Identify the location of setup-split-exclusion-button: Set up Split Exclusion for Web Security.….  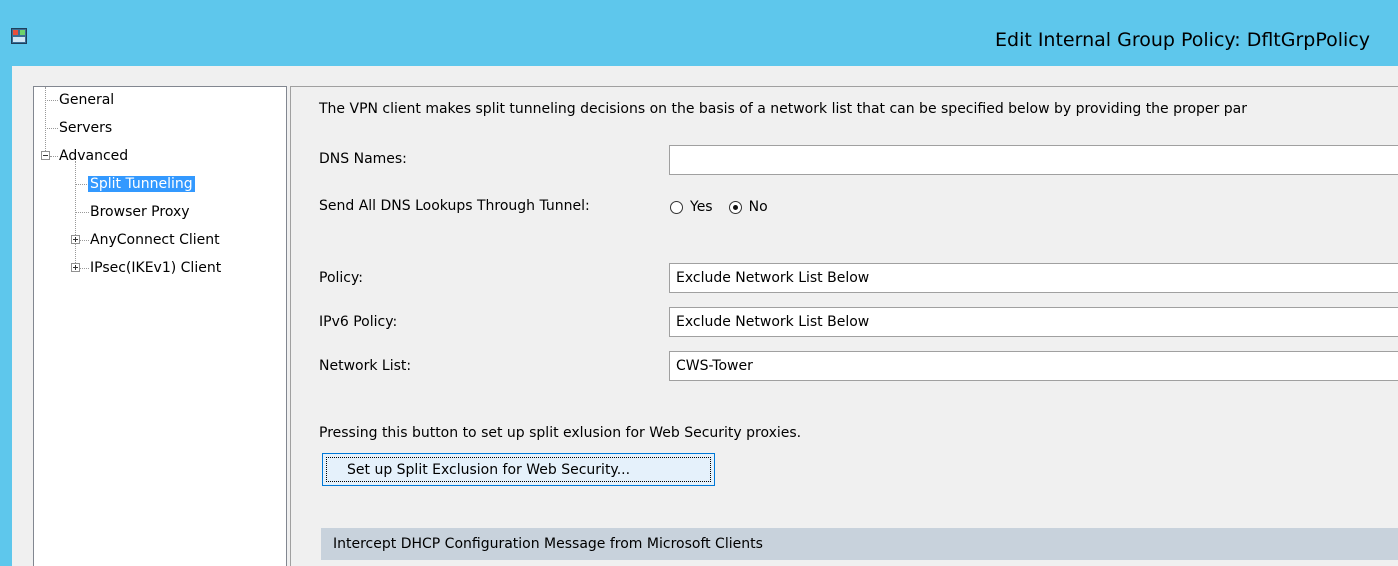
(518, 469).